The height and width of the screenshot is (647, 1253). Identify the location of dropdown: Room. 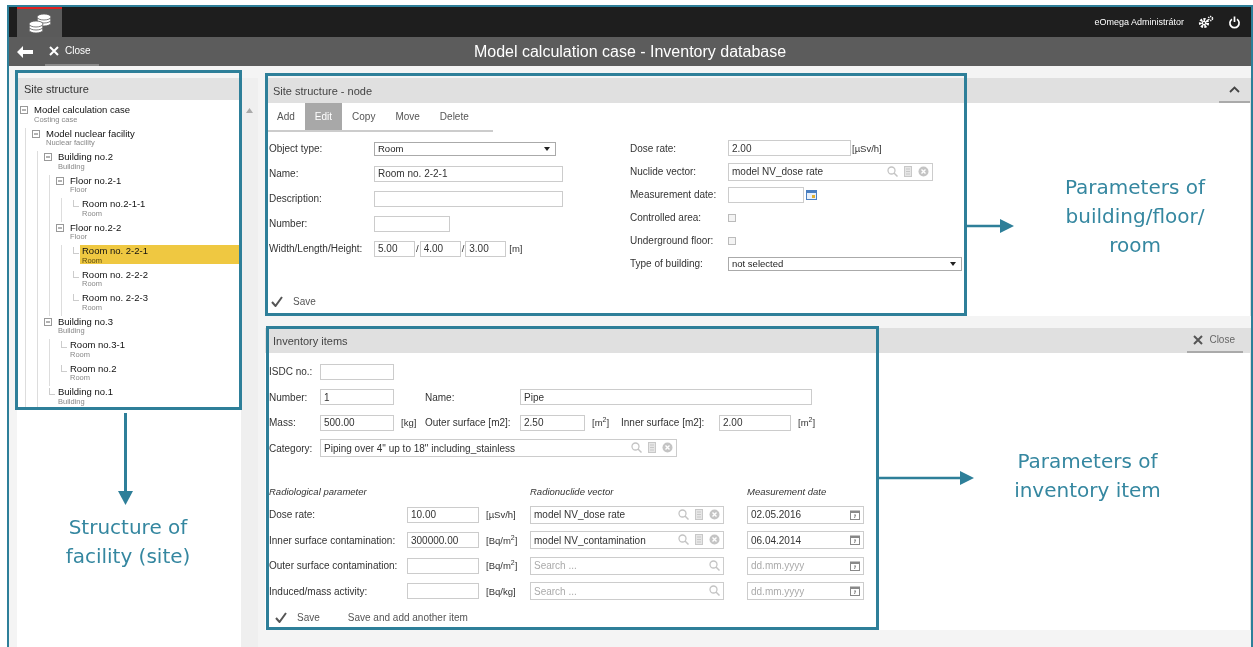
(465, 148).